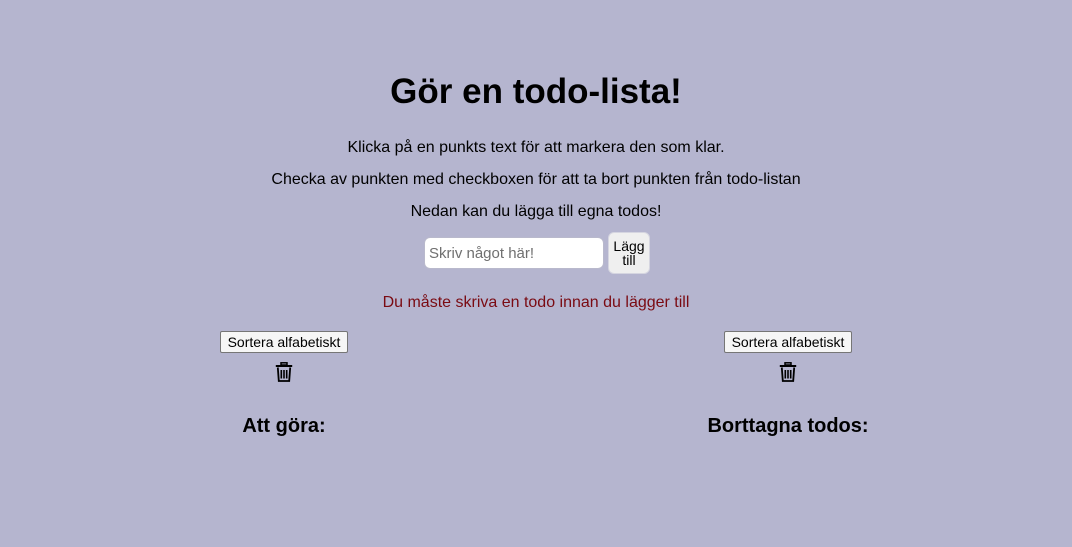 Image resolution: width=1072 pixels, height=547 pixels. What do you see at coordinates (629, 253) in the screenshot?
I see `add-todo-button: Lägg till` at bounding box center [629, 253].